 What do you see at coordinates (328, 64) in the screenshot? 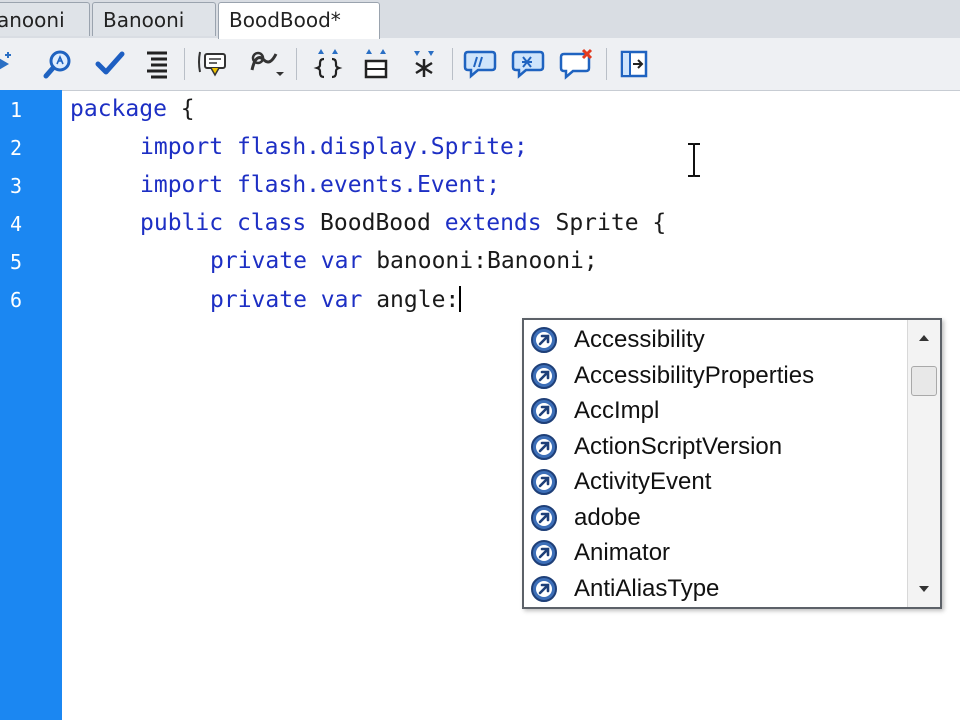
I see `collapse-braces-icon` at bounding box center [328, 64].